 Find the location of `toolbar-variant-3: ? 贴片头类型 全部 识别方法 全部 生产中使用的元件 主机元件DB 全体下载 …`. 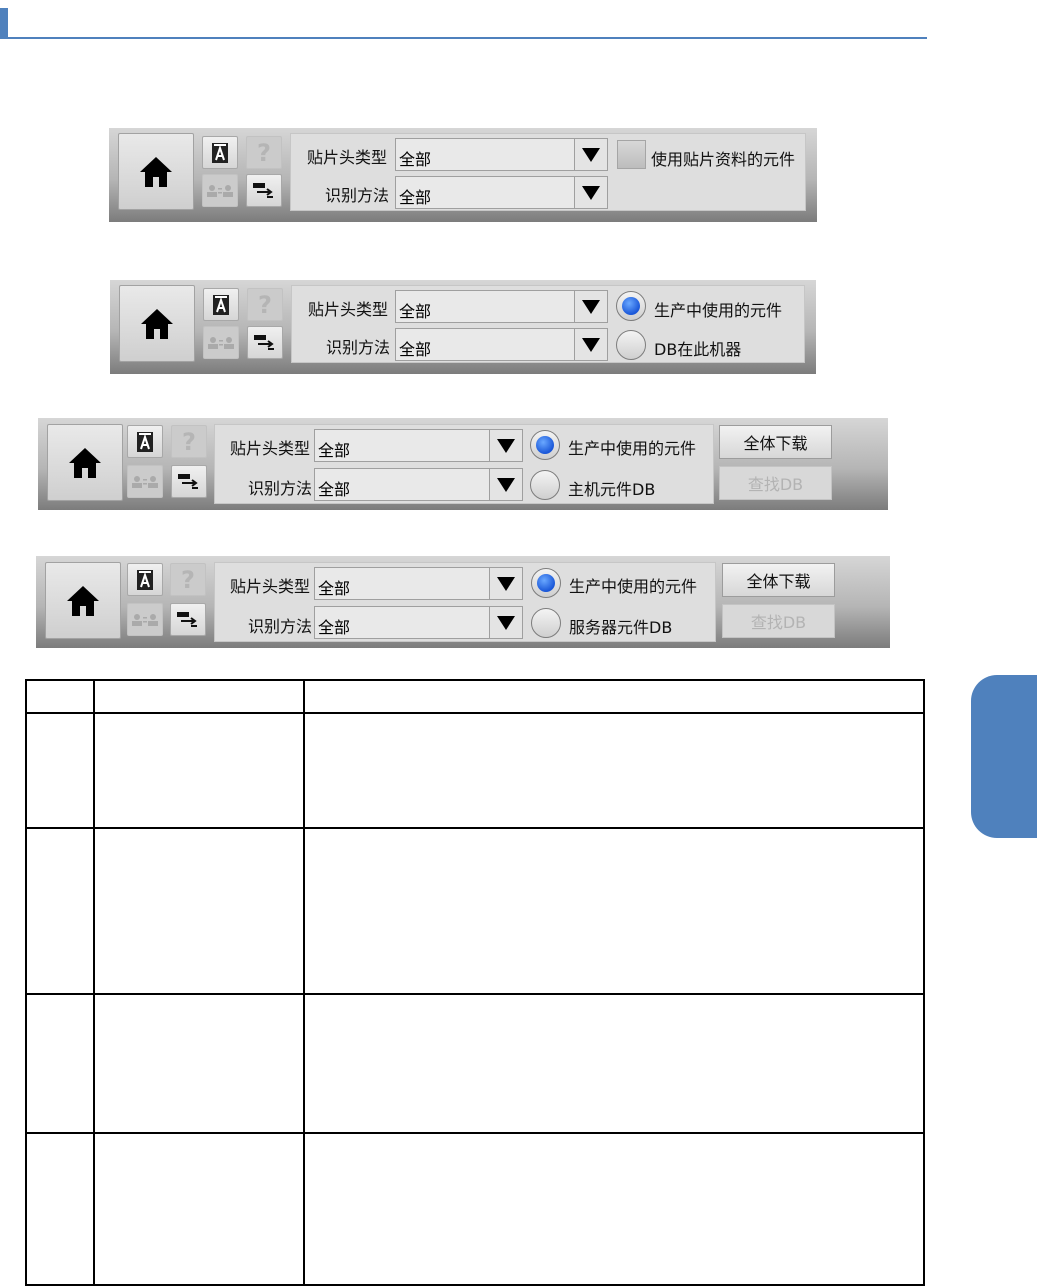

toolbar-variant-3: ? 贴片头类型 全部 识别方法 全部 生产中使用的元件 主机元件DB 全体下载 … is located at coordinates (463, 464).